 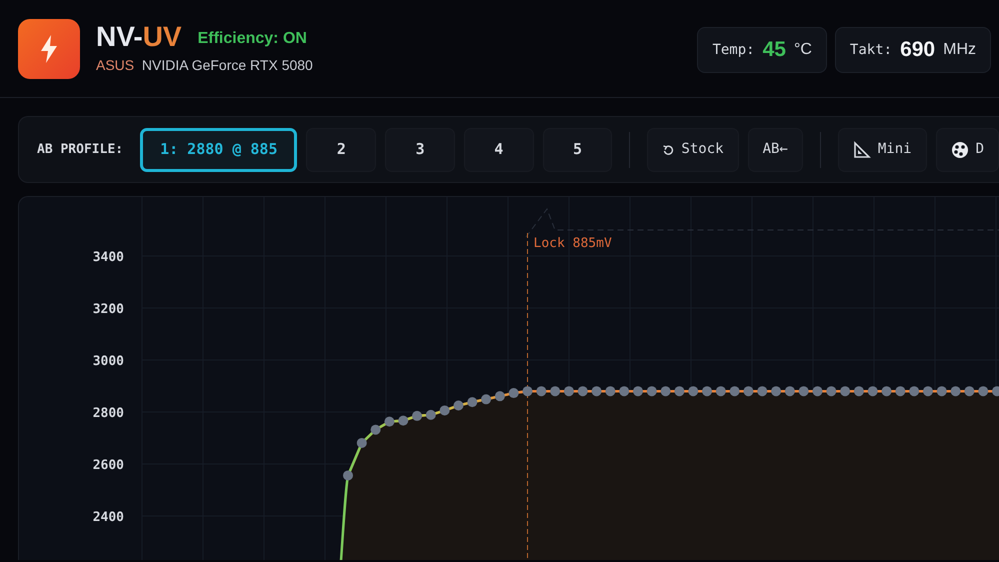 I want to click on palette-icon, so click(x=959, y=149).